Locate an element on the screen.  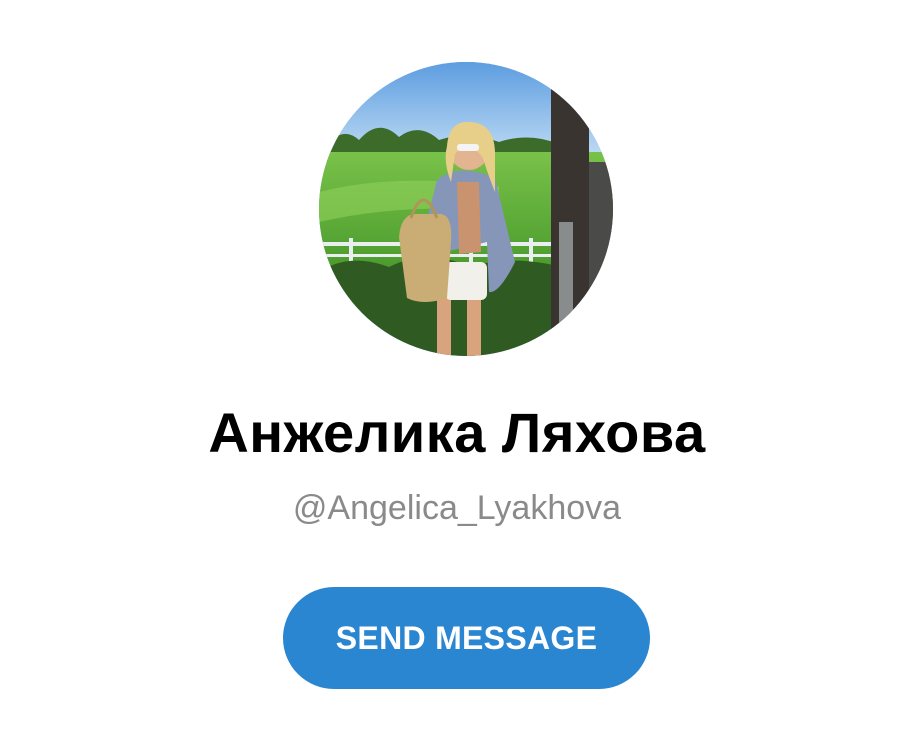
avatar-photo is located at coordinates (466, 209).